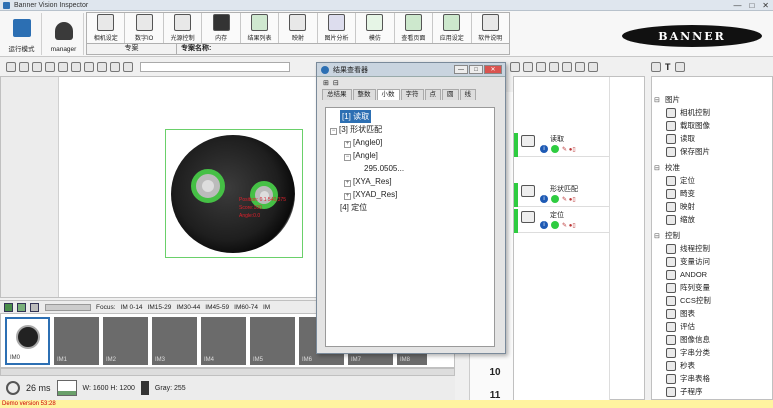  I want to click on filmstrip-slider, so click(68, 307).